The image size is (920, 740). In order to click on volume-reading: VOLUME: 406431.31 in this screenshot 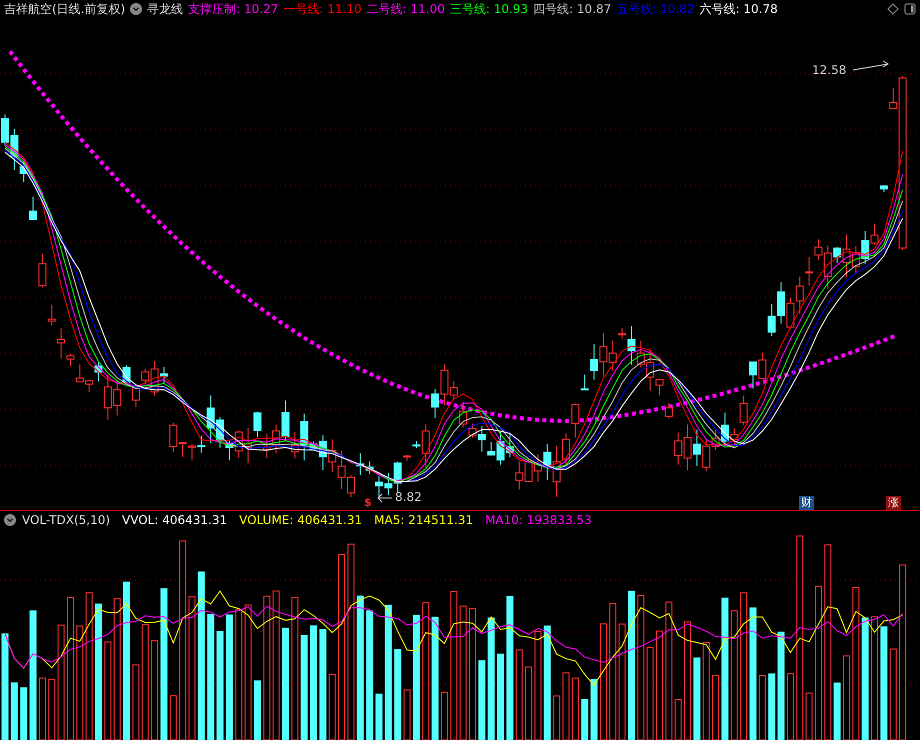, I will do `click(300, 519)`.